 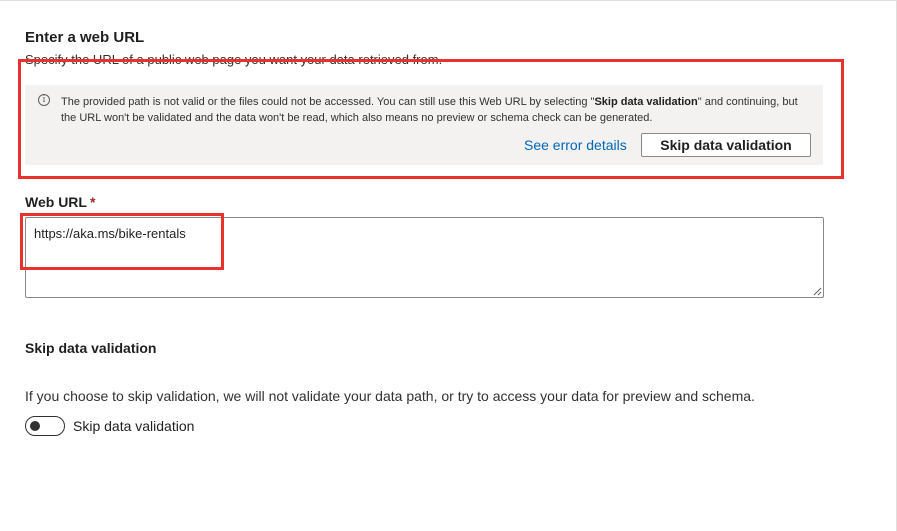 I want to click on section-title: Enter a web URL, so click(x=85, y=37).